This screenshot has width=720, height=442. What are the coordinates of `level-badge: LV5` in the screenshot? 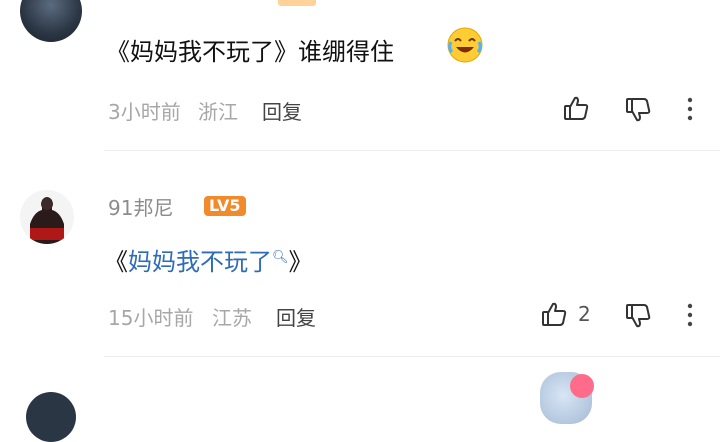 It's located at (225, 206).